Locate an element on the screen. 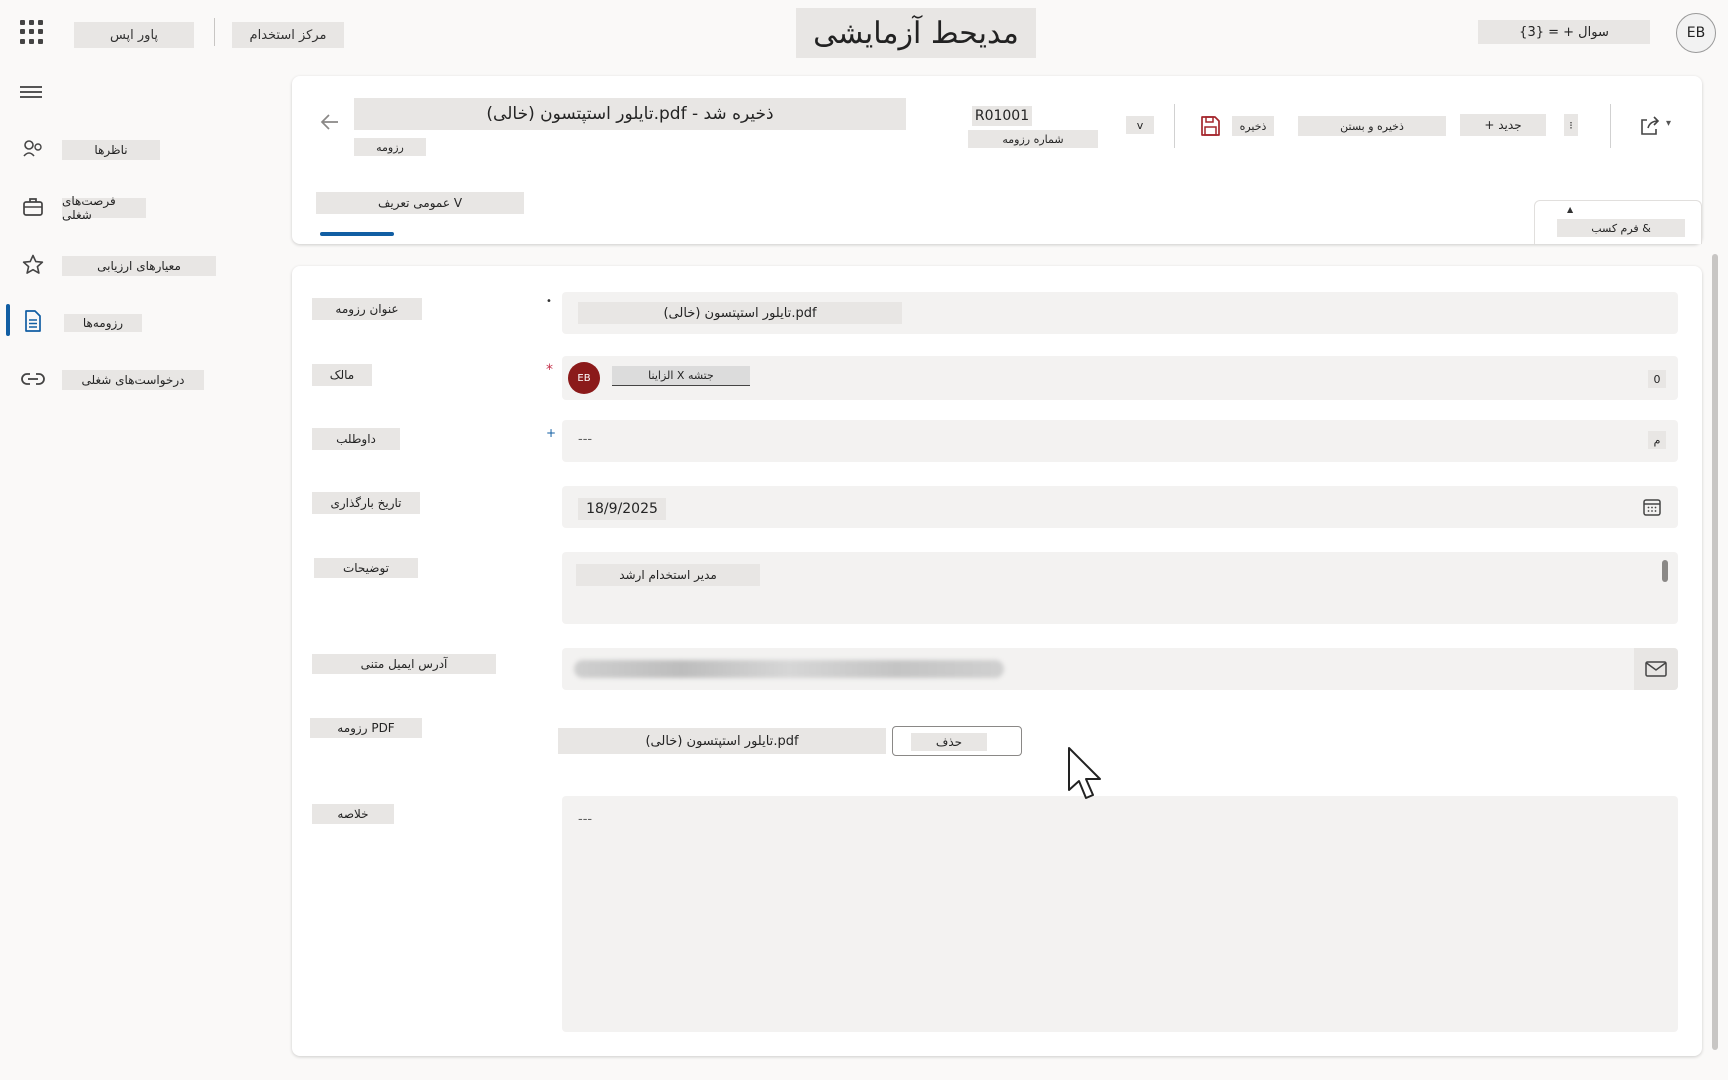  side-tab: ▲ فرم کسب & is located at coordinates (1618, 222).